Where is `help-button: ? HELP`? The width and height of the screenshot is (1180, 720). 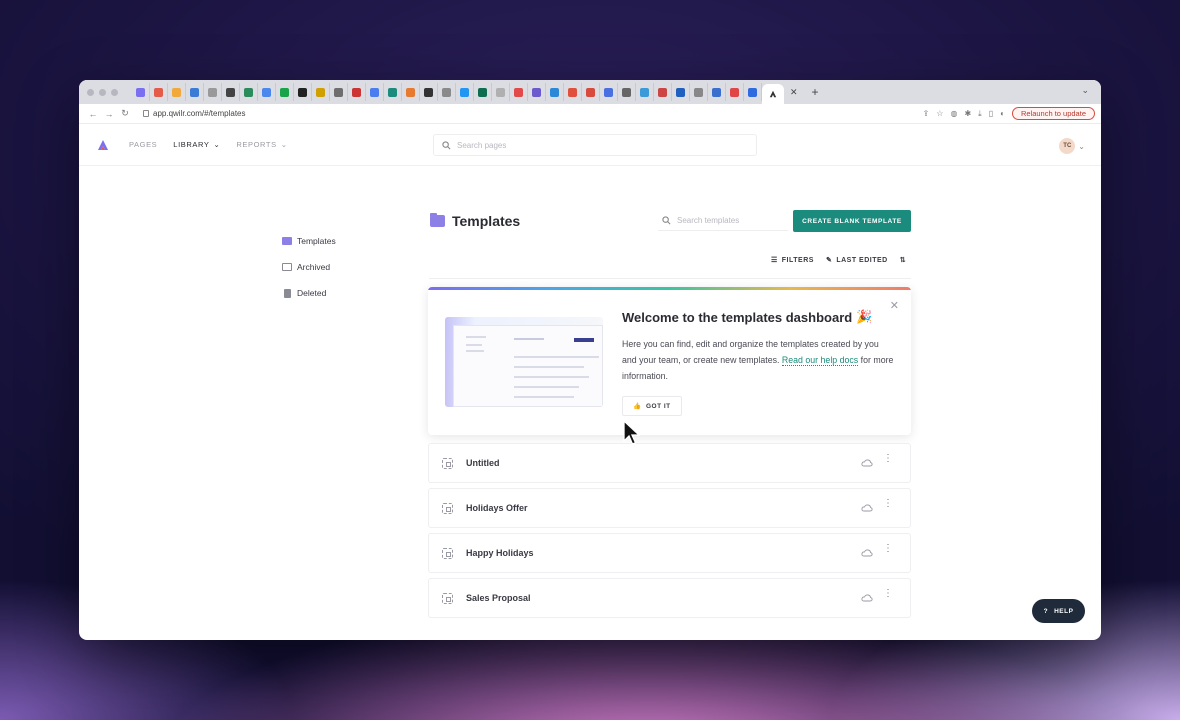
help-button: ? HELP is located at coordinates (1058, 611).